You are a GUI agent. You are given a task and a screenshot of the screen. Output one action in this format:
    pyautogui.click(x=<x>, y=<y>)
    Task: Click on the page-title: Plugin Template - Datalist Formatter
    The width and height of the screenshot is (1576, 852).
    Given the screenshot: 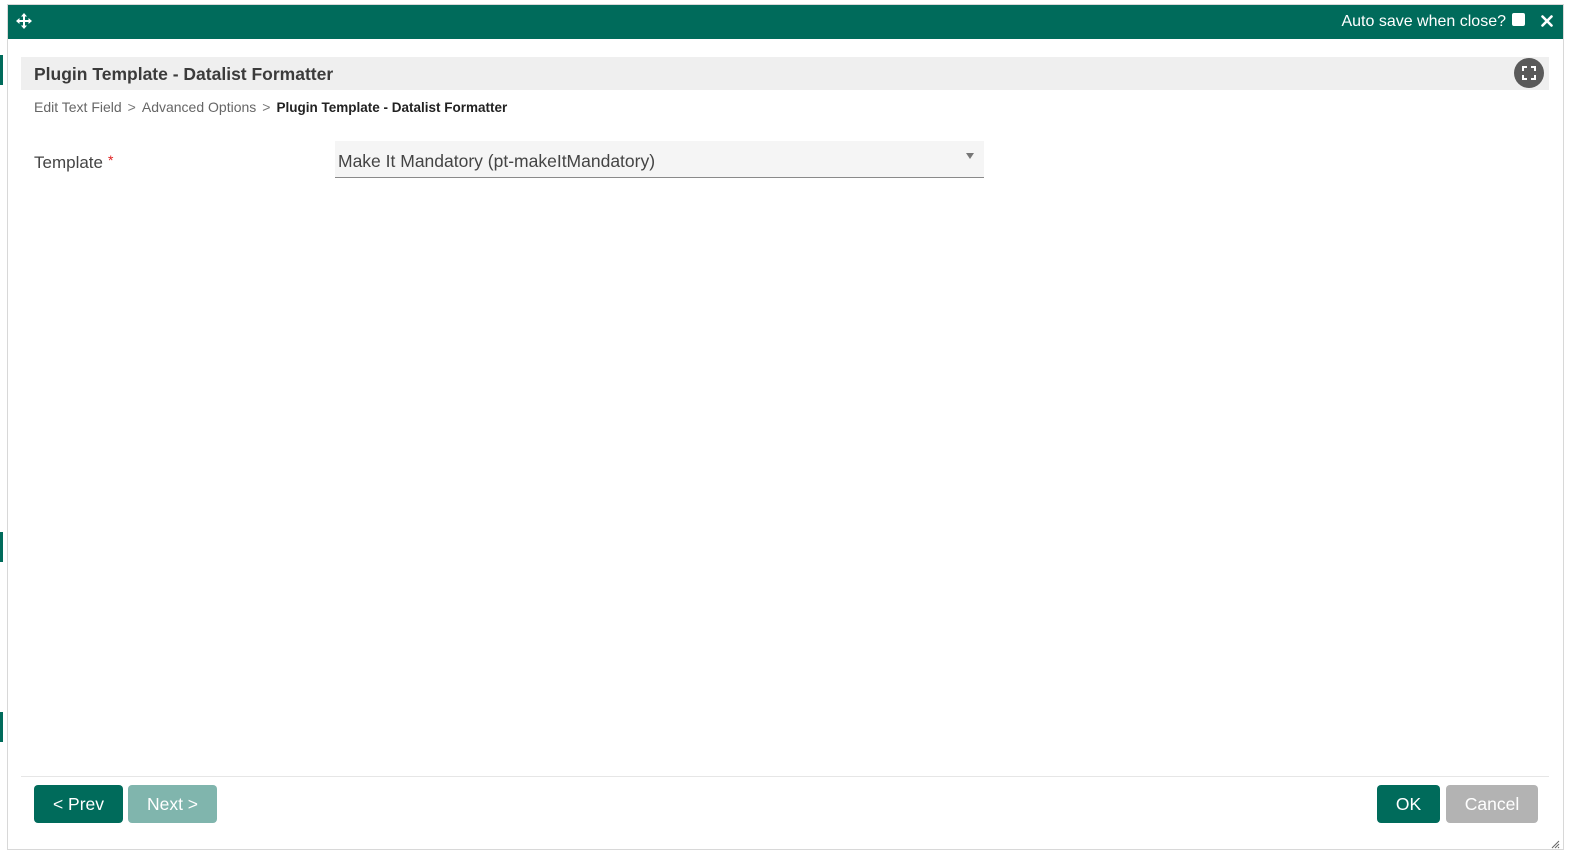 What is the action you would take?
    pyautogui.click(x=184, y=74)
    